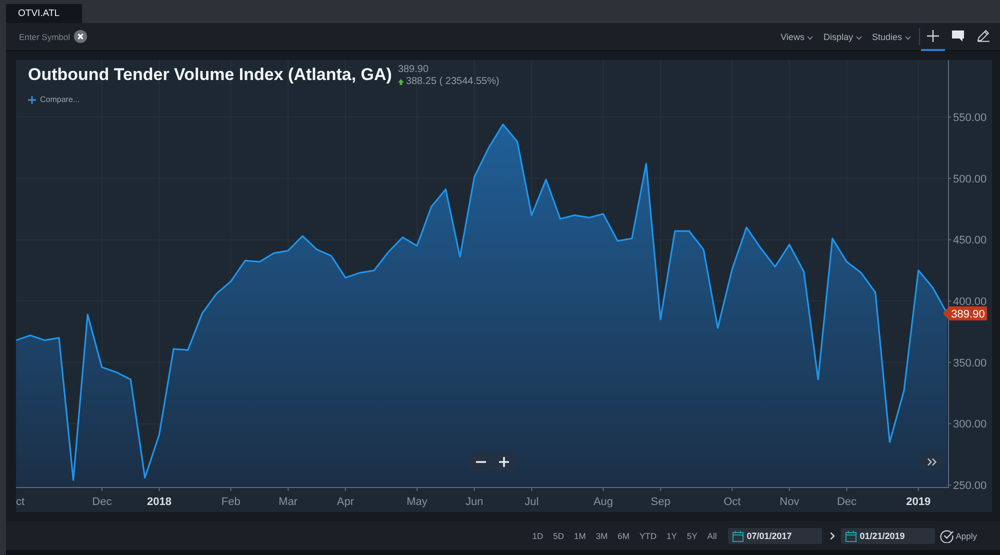 The image size is (1000, 555). Describe the element at coordinates (474, 502) in the screenshot. I see `x-axis-label: Jun` at that location.